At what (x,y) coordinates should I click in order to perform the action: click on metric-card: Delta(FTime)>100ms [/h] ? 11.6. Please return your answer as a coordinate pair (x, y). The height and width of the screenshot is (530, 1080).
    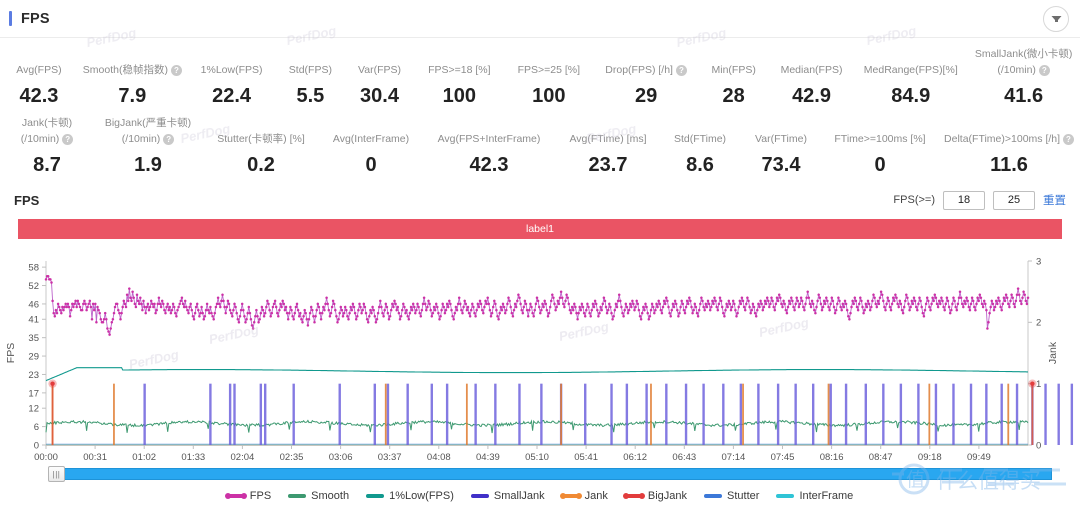
    Looking at the image, I should click on (1009, 147).